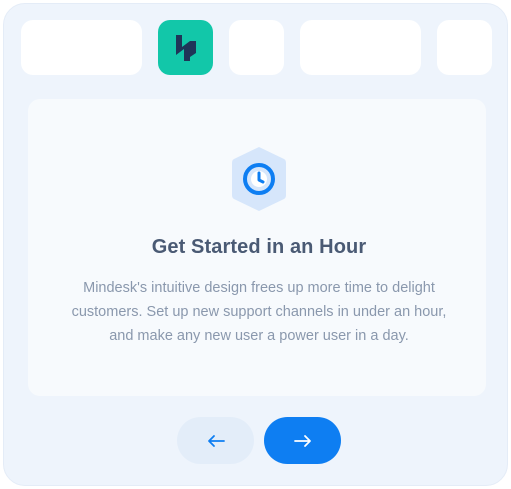  What do you see at coordinates (259, 247) in the screenshot?
I see `feature-title: Get Started in an Hour` at bounding box center [259, 247].